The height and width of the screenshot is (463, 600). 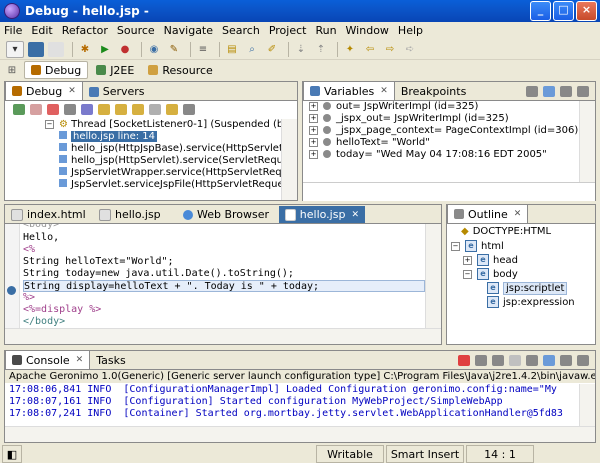 I want to click on tab-debug: Debug ✕, so click(x=44, y=90).